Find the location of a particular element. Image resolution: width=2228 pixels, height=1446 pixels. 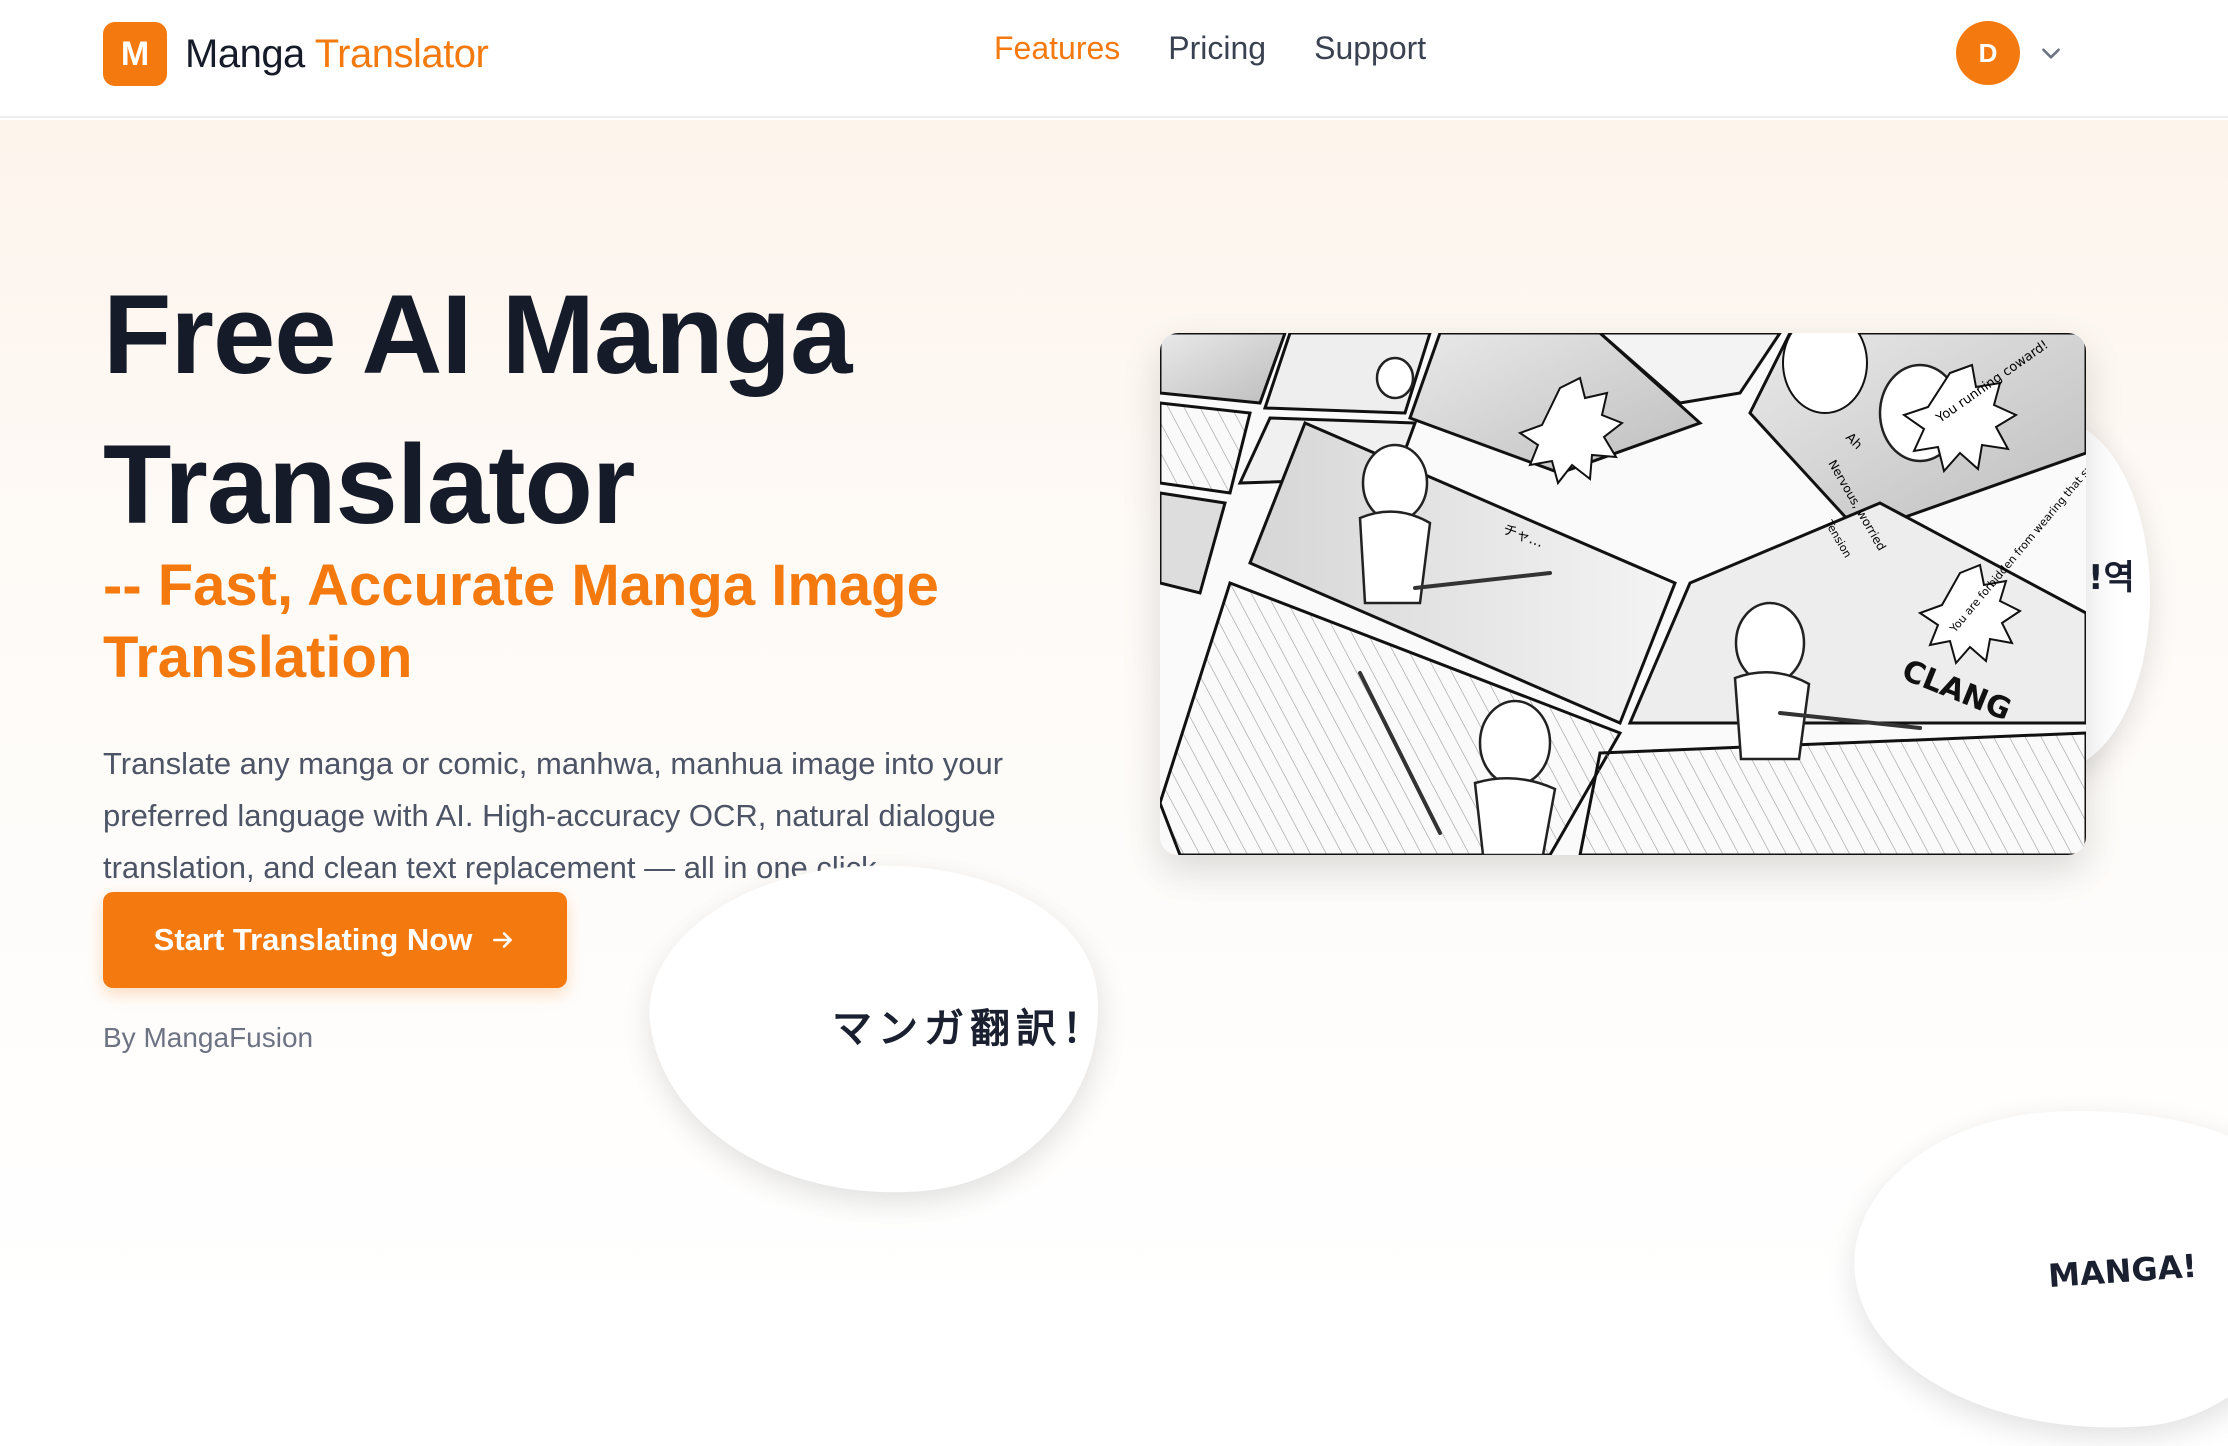

nav-link-support: Support is located at coordinates (1370, 48).